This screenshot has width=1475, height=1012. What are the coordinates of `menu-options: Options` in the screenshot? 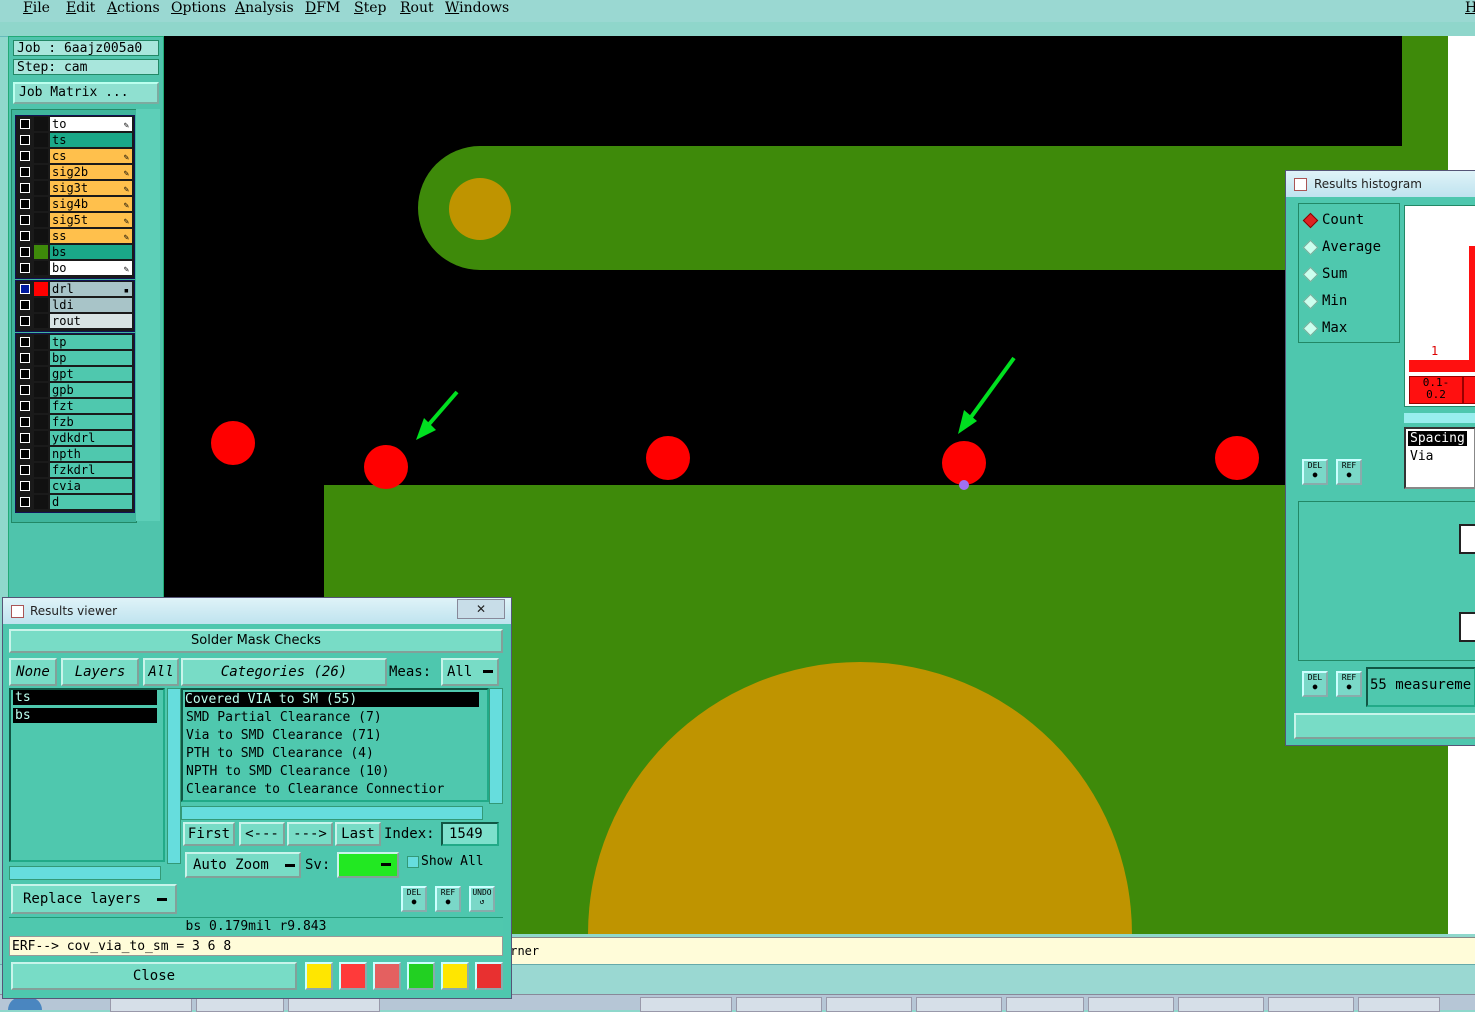 It's located at (198, 8).